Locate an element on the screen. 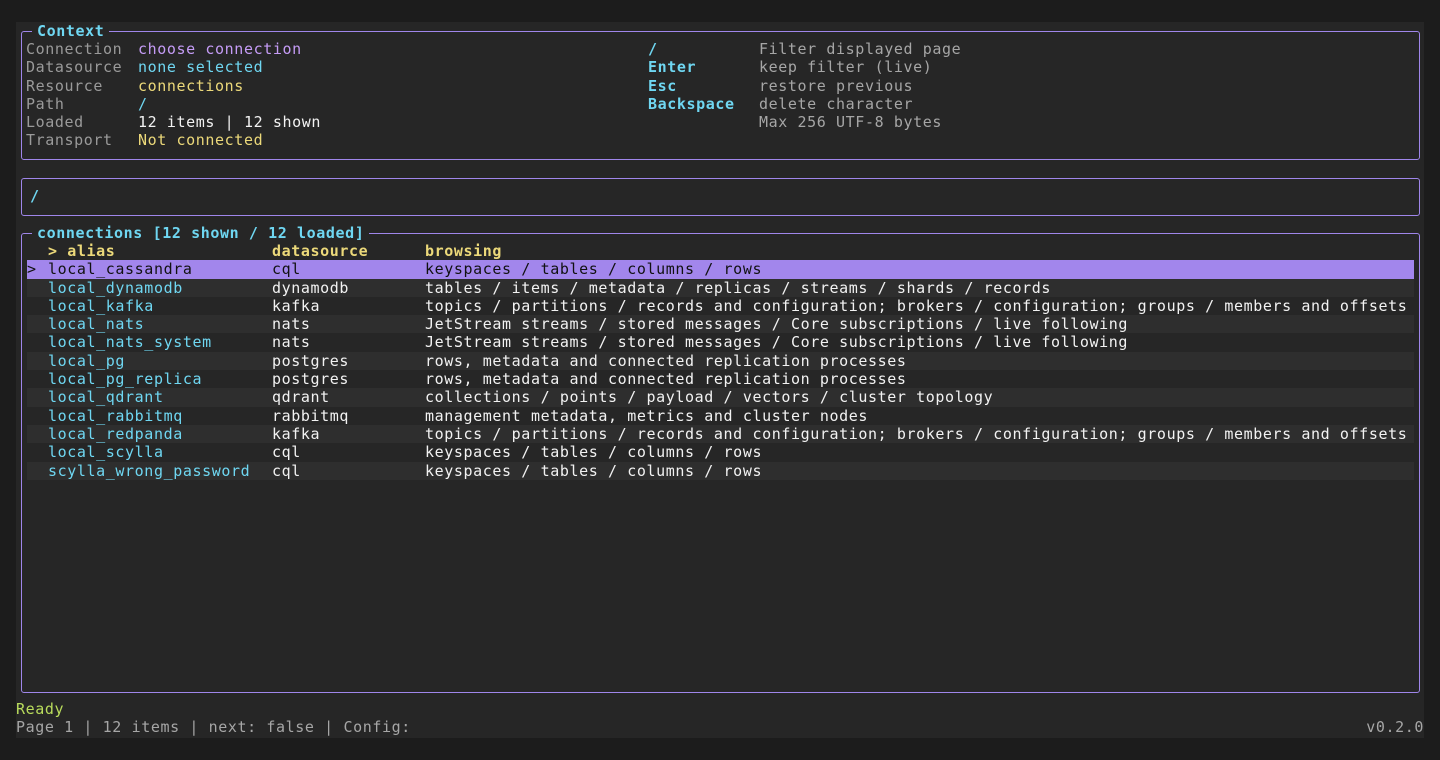 This screenshot has height=760, width=1440. keybinding-key: Backspace is located at coordinates (691, 103).